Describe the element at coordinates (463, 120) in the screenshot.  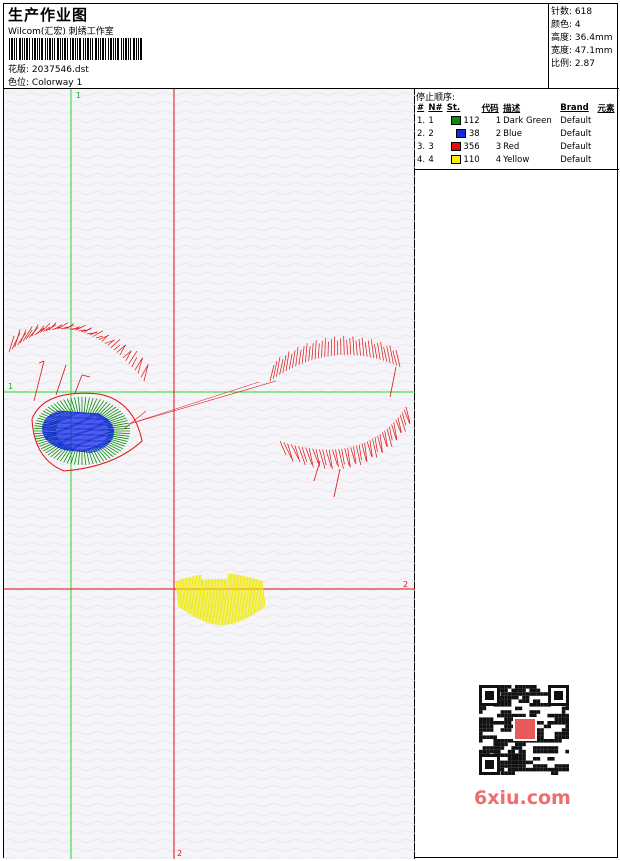
I see `row-stitches: 112` at that location.